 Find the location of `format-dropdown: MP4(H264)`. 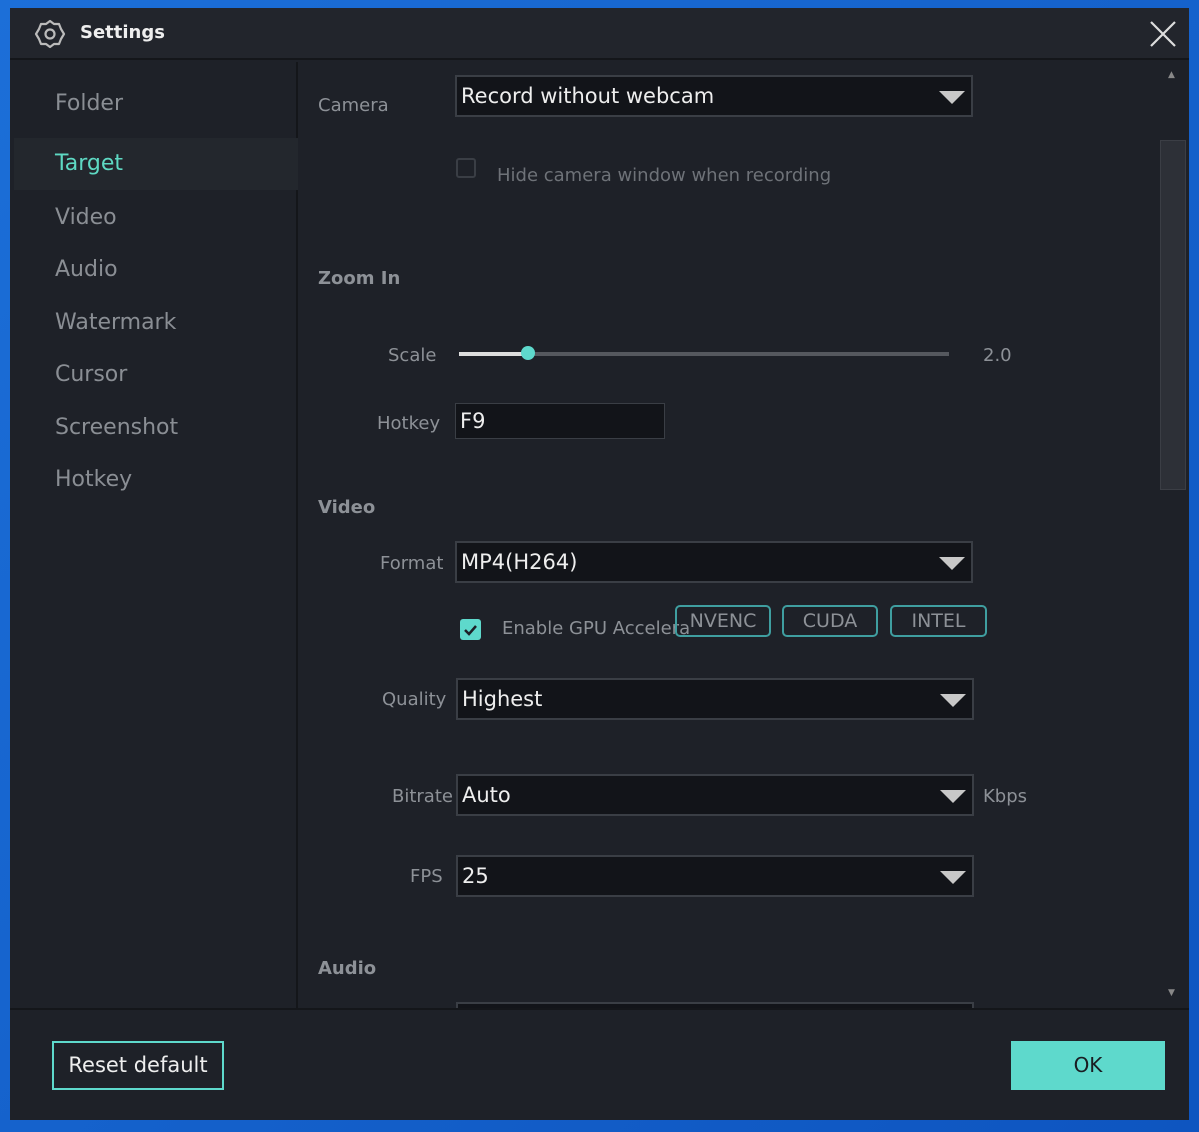

format-dropdown: MP4(H264) is located at coordinates (714, 562).